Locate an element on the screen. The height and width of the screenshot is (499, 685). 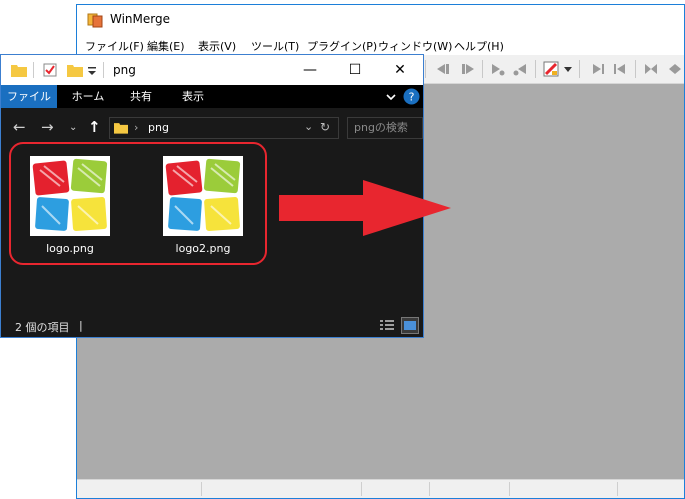
explorer-title: png is located at coordinates (124, 70).